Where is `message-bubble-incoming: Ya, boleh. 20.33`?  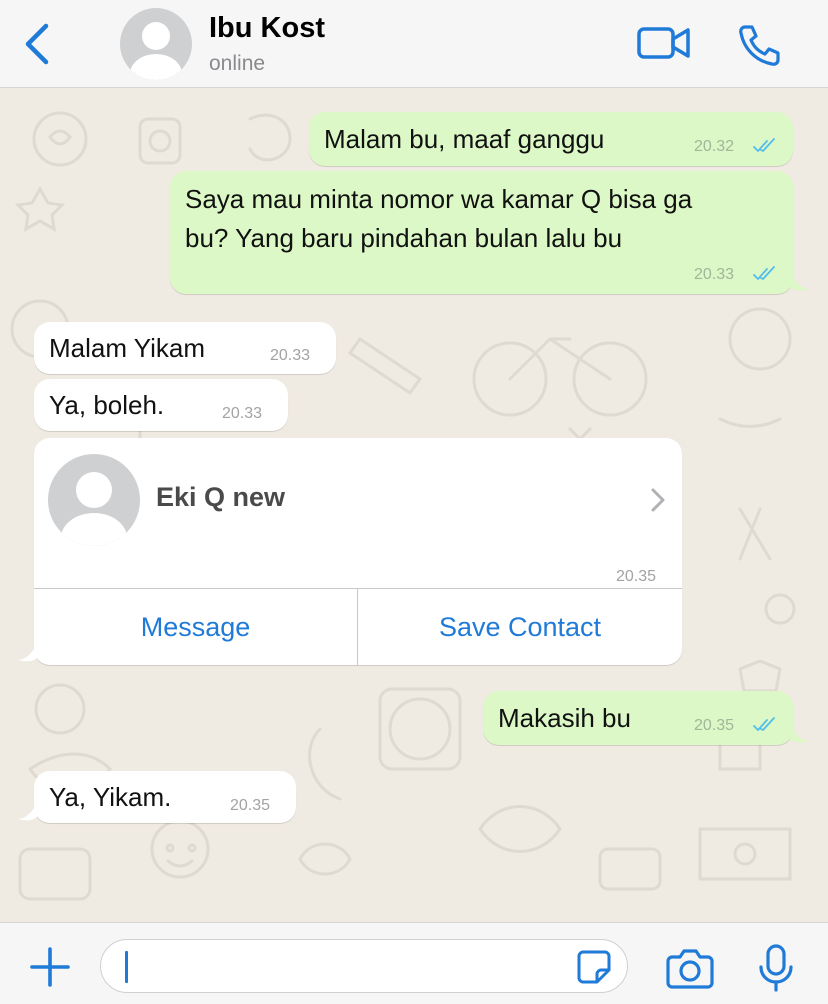
message-bubble-incoming: Ya, boleh. 20.33 is located at coordinates (161, 405).